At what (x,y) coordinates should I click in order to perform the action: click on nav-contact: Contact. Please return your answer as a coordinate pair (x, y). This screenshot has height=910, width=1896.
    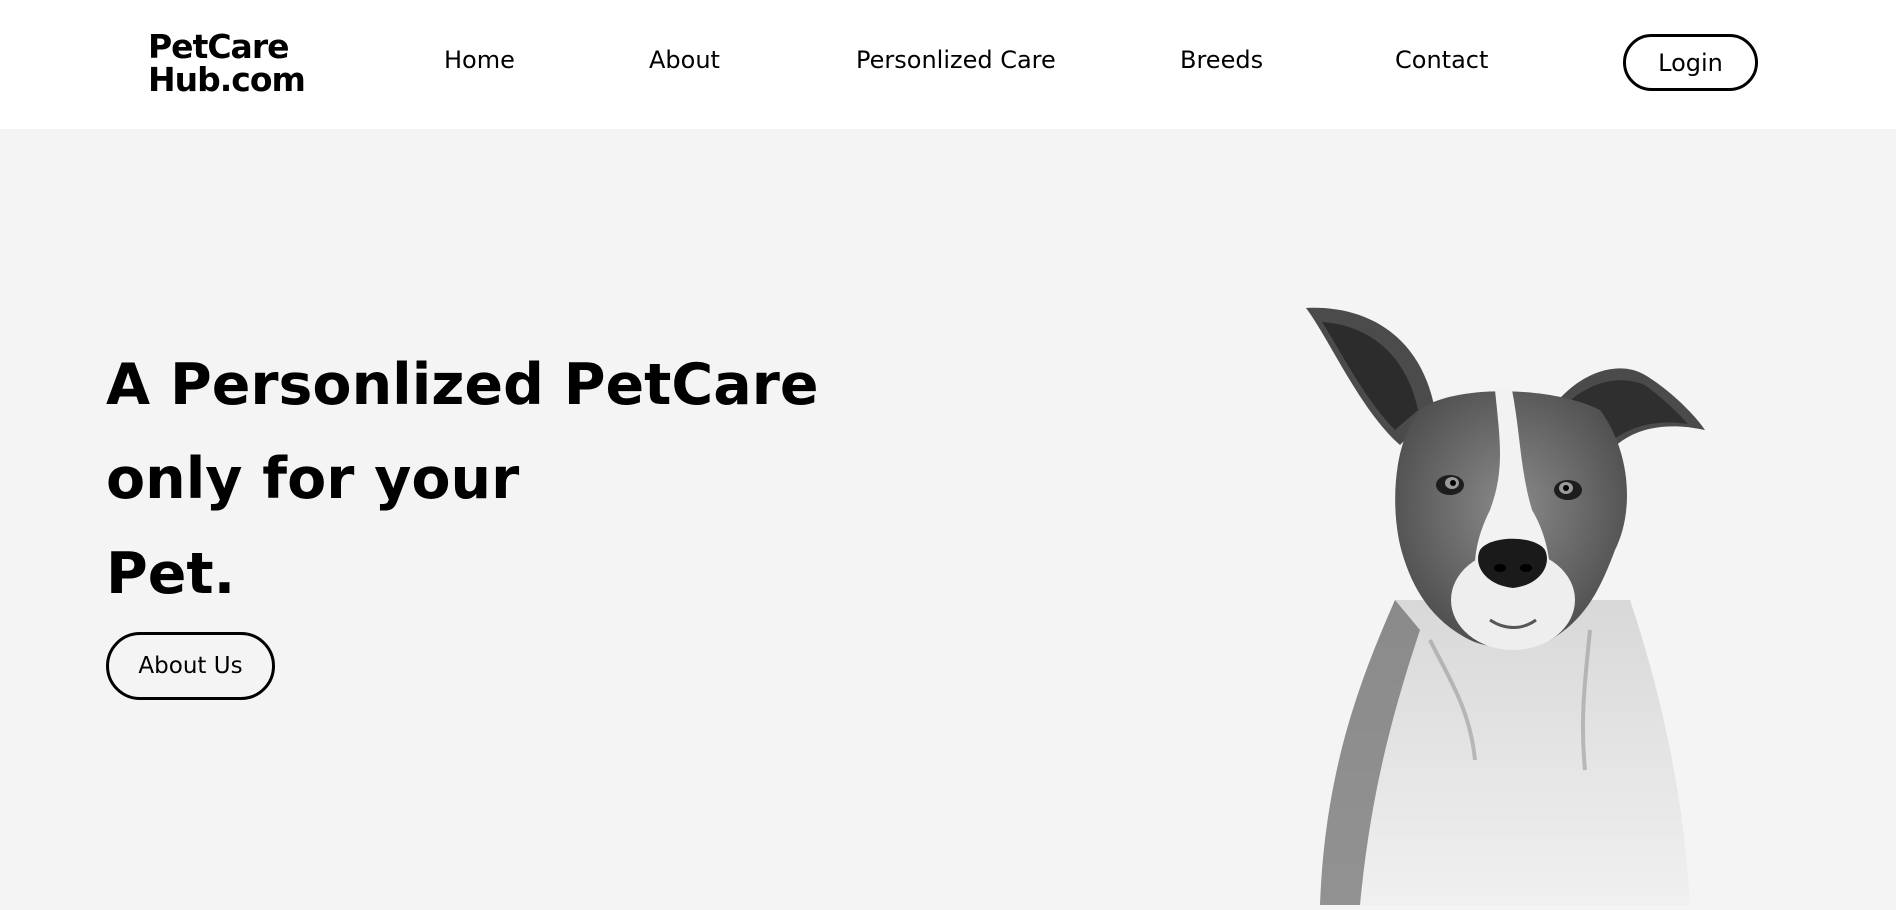
    Looking at the image, I should click on (1441, 60).